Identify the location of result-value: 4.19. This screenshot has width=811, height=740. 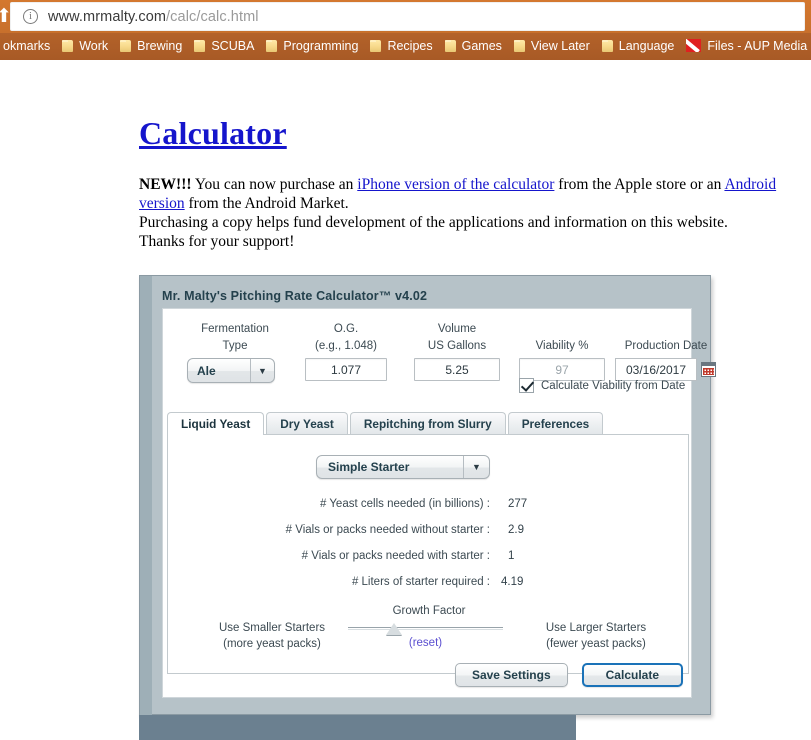
(512, 582).